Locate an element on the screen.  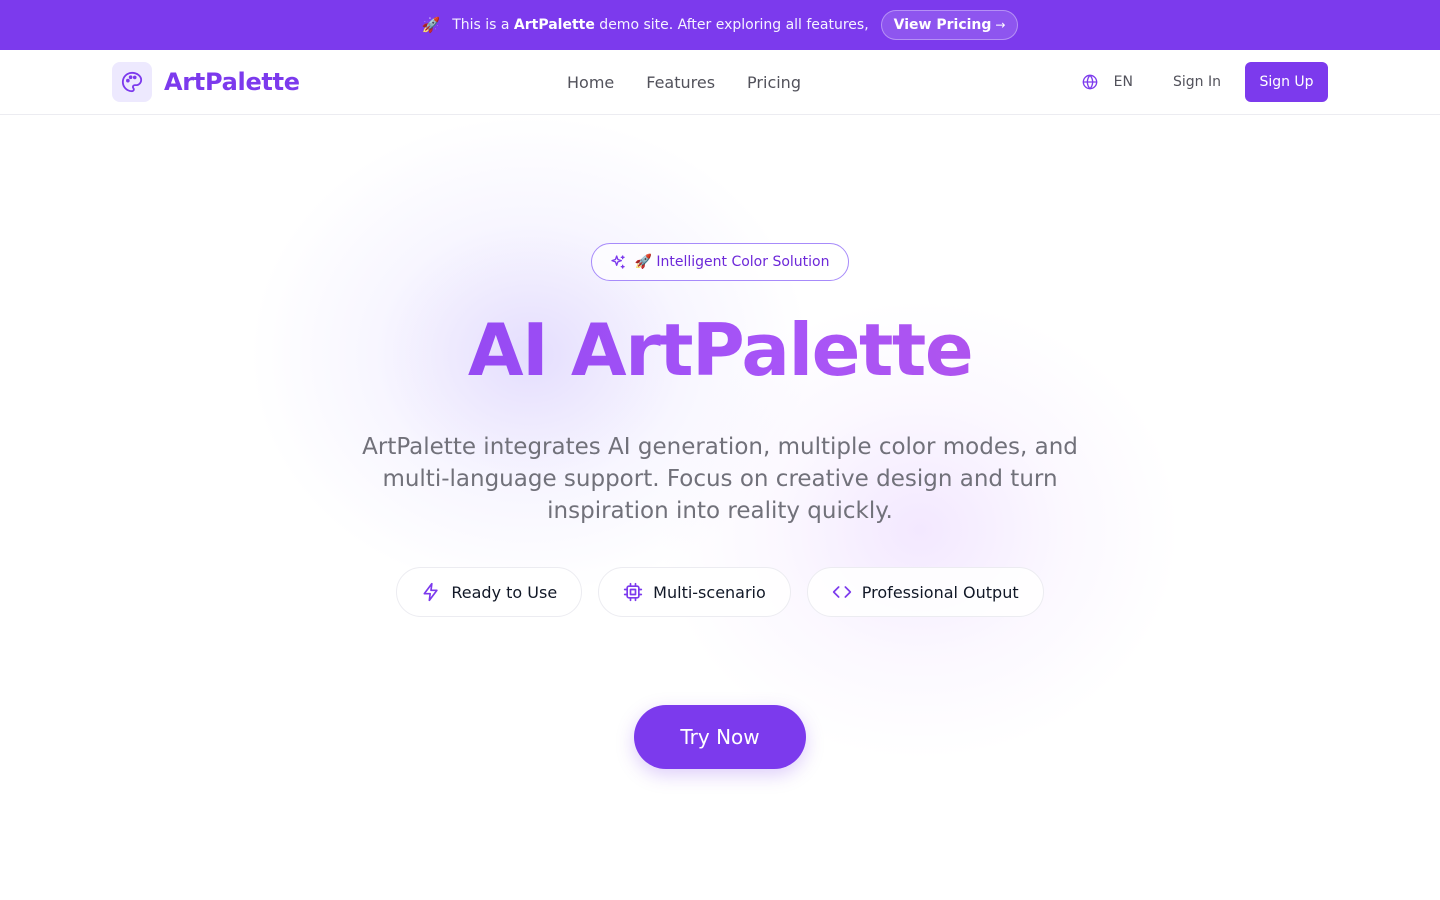
main-nav: Home Features Pricing is located at coordinates (700, 82).